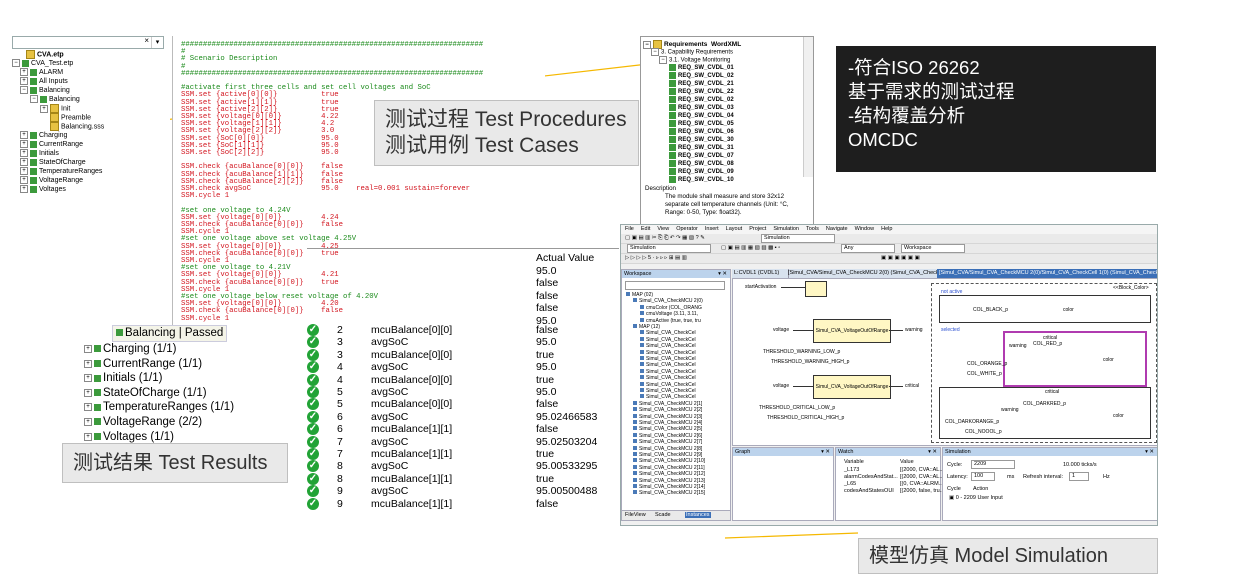  What do you see at coordinates (1075, 359) in the screenshot?
I see `state-selected` at bounding box center [1075, 359].